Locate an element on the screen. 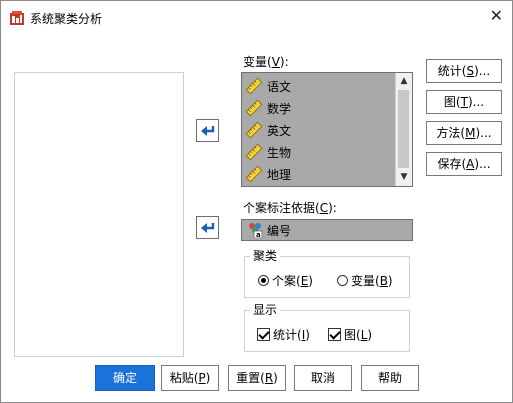 The height and width of the screenshot is (403, 513). case-label-label: 个案标注依据(C): is located at coordinates (290, 208).